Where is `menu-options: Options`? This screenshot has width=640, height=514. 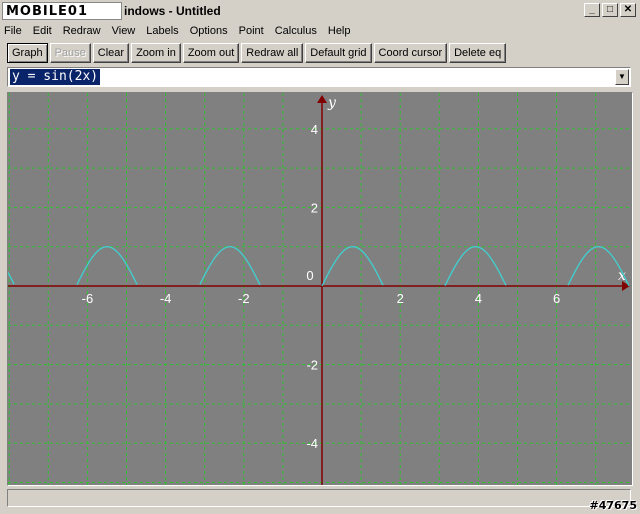 menu-options: Options is located at coordinates (209, 31).